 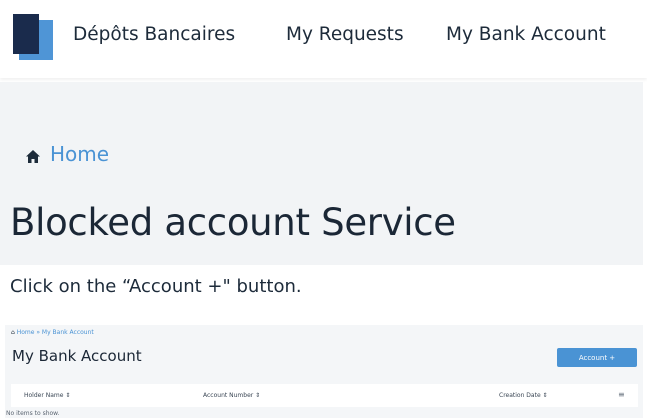 I want to click on instruction-text: Click on the “Account +" button., so click(x=156, y=286).